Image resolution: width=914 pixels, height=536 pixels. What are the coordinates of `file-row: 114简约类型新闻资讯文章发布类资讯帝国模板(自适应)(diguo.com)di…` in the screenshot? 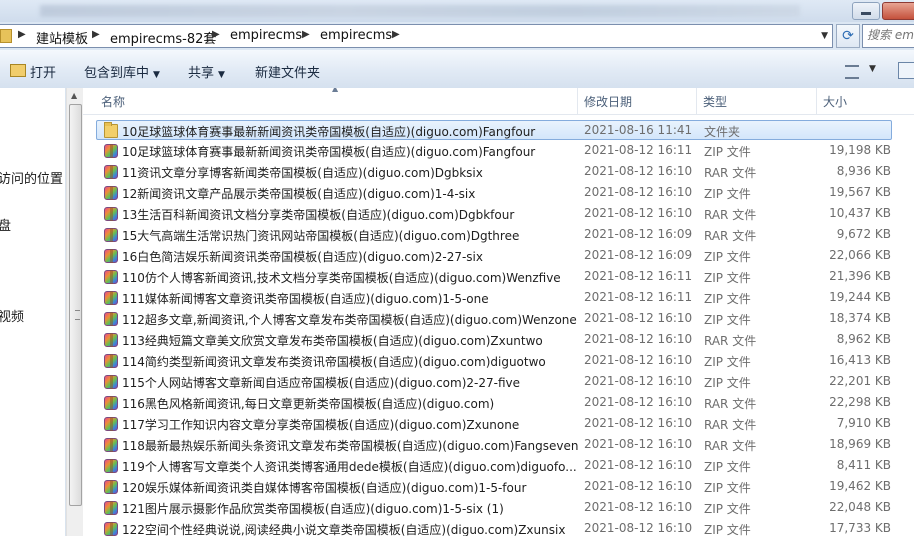 It's located at (495, 361).